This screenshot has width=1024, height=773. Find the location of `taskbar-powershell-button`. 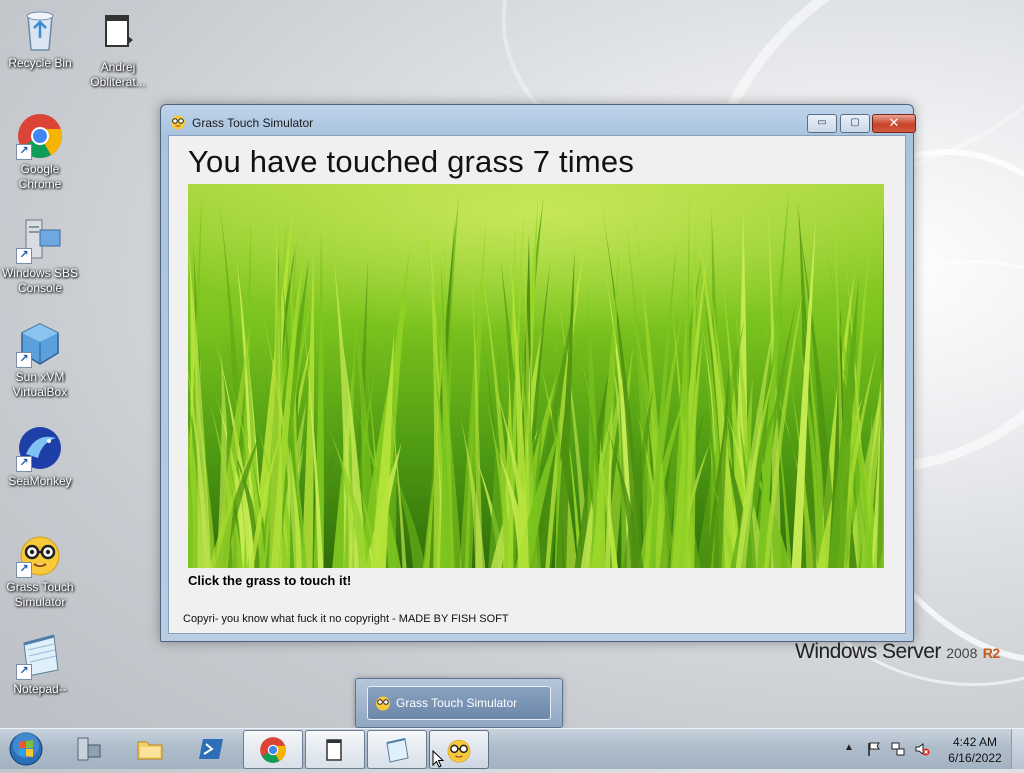

taskbar-powershell-button is located at coordinates (211, 748).